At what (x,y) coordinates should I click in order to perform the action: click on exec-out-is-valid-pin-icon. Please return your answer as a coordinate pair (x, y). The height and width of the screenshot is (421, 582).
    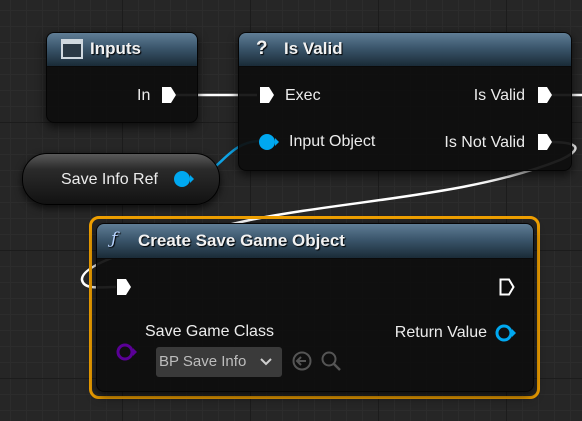
    Looking at the image, I should click on (545, 95).